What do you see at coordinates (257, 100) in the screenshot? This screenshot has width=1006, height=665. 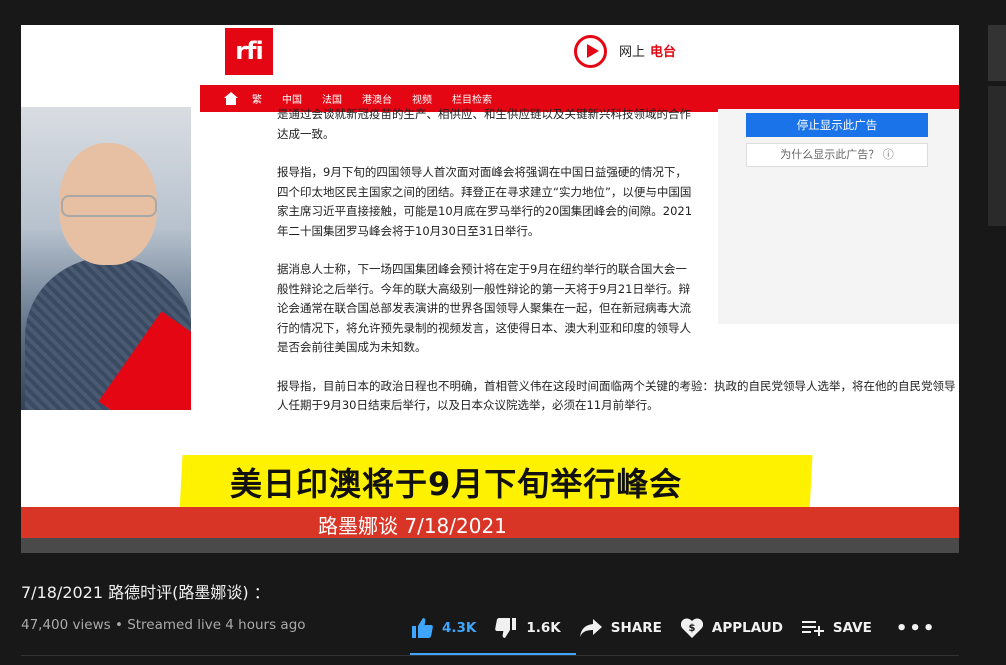 I see `nav-item: 繁` at bounding box center [257, 100].